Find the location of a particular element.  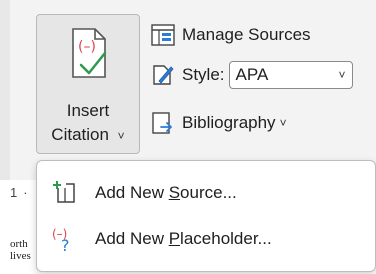

document-text-line1: orth is located at coordinates (19, 244).